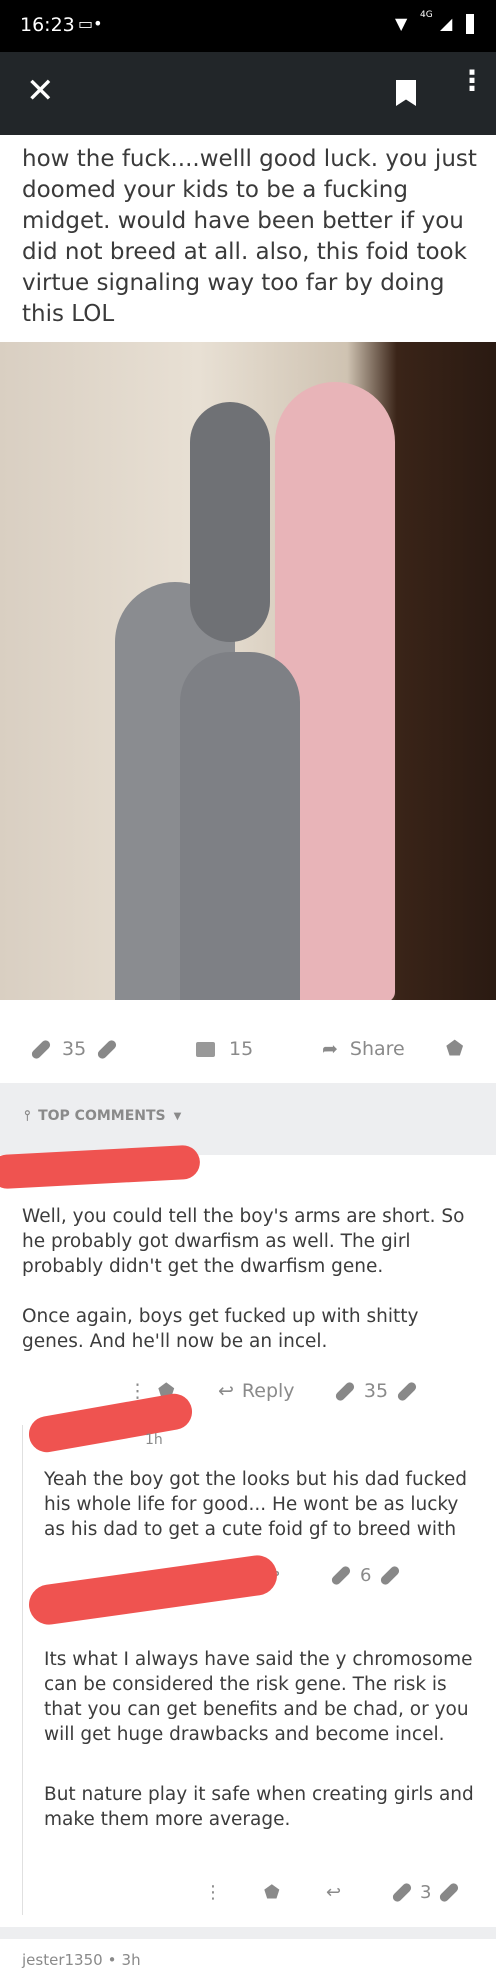  What do you see at coordinates (241, 1049) in the screenshot?
I see `comment-count: 15` at bounding box center [241, 1049].